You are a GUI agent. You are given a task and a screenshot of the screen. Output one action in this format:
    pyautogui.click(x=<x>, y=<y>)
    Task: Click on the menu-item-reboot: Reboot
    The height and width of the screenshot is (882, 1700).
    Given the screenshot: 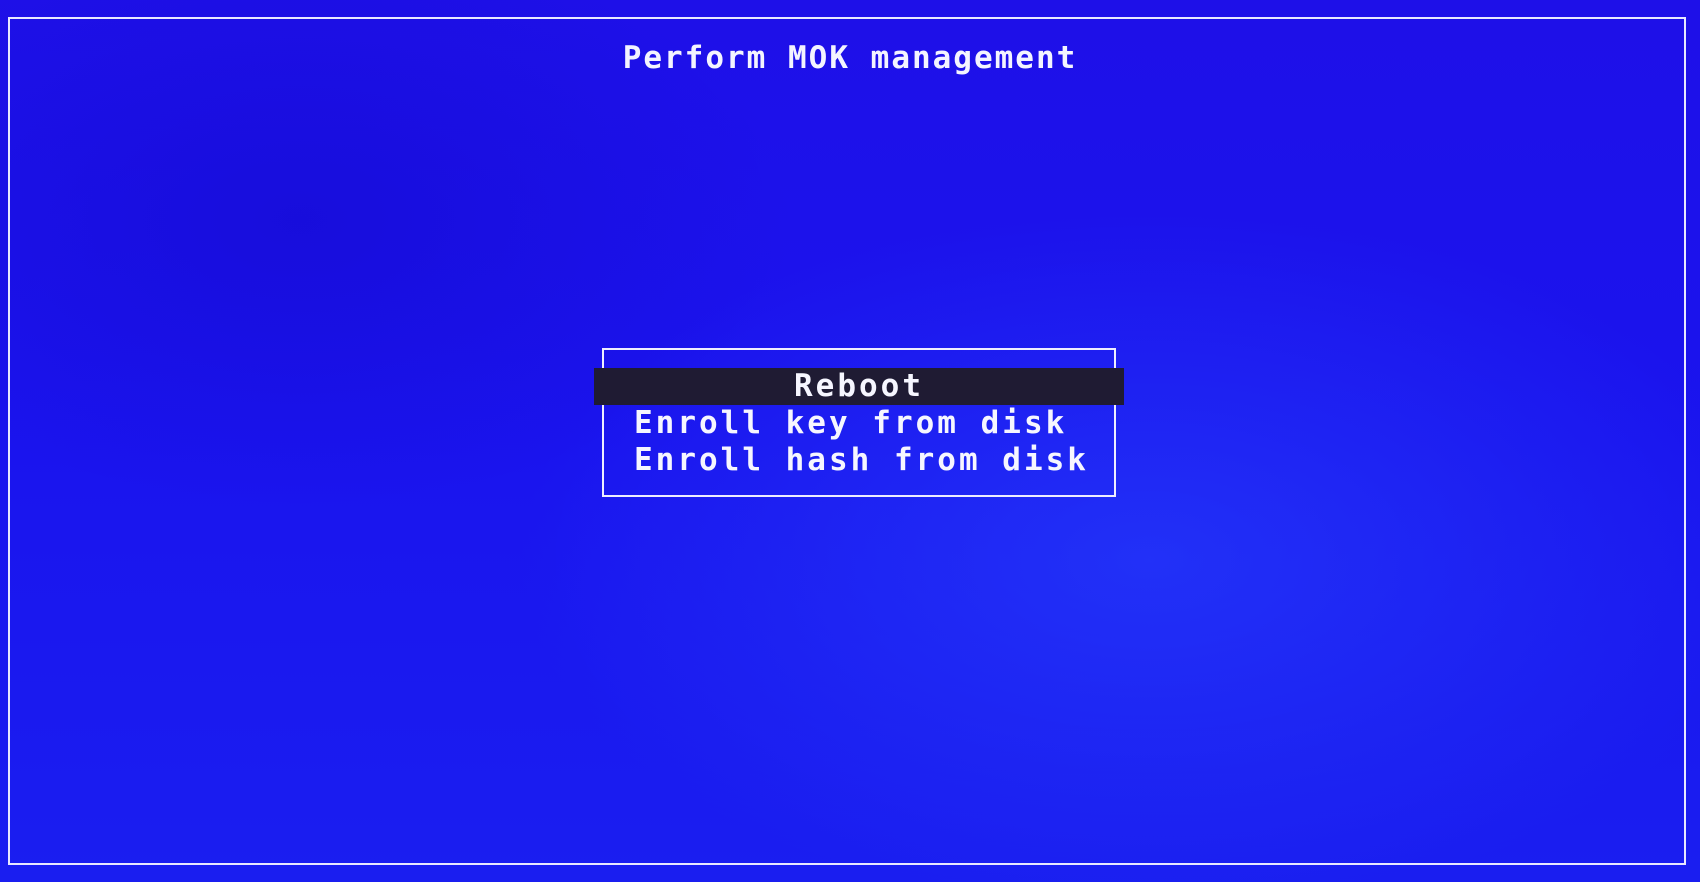 What is the action you would take?
    pyautogui.click(x=859, y=386)
    